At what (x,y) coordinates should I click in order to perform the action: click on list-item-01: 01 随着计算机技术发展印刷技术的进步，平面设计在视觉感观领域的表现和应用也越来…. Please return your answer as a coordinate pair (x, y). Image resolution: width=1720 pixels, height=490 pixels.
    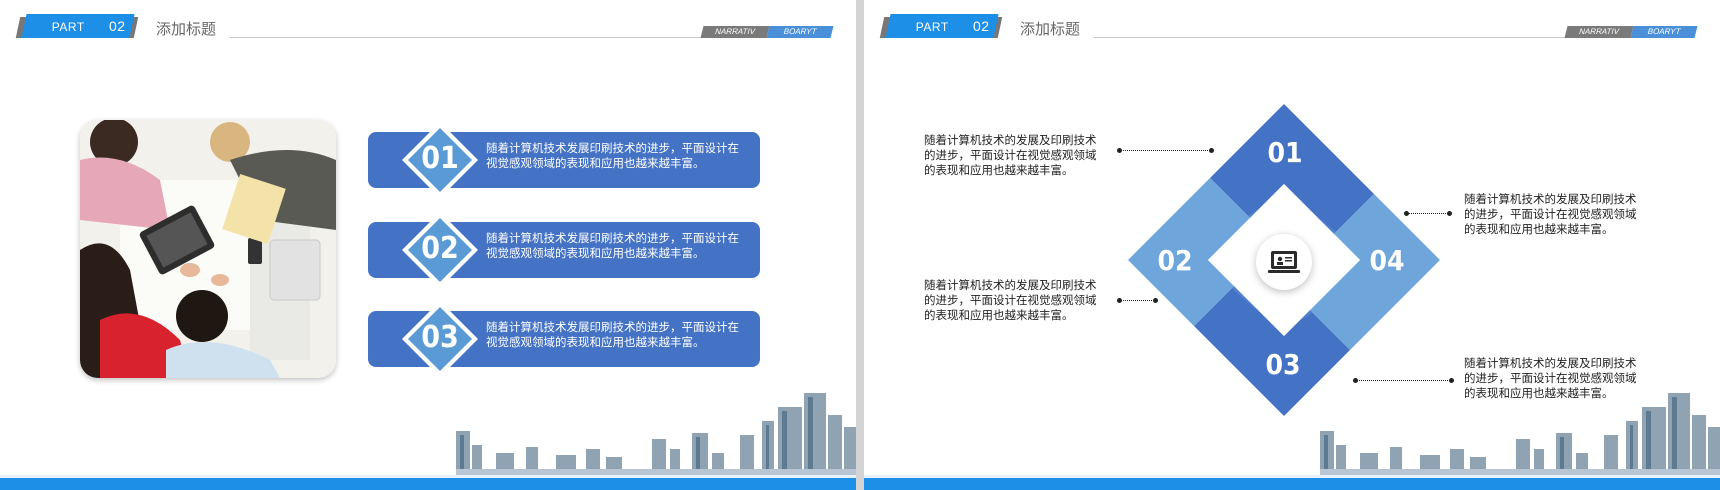
    Looking at the image, I should click on (564, 160).